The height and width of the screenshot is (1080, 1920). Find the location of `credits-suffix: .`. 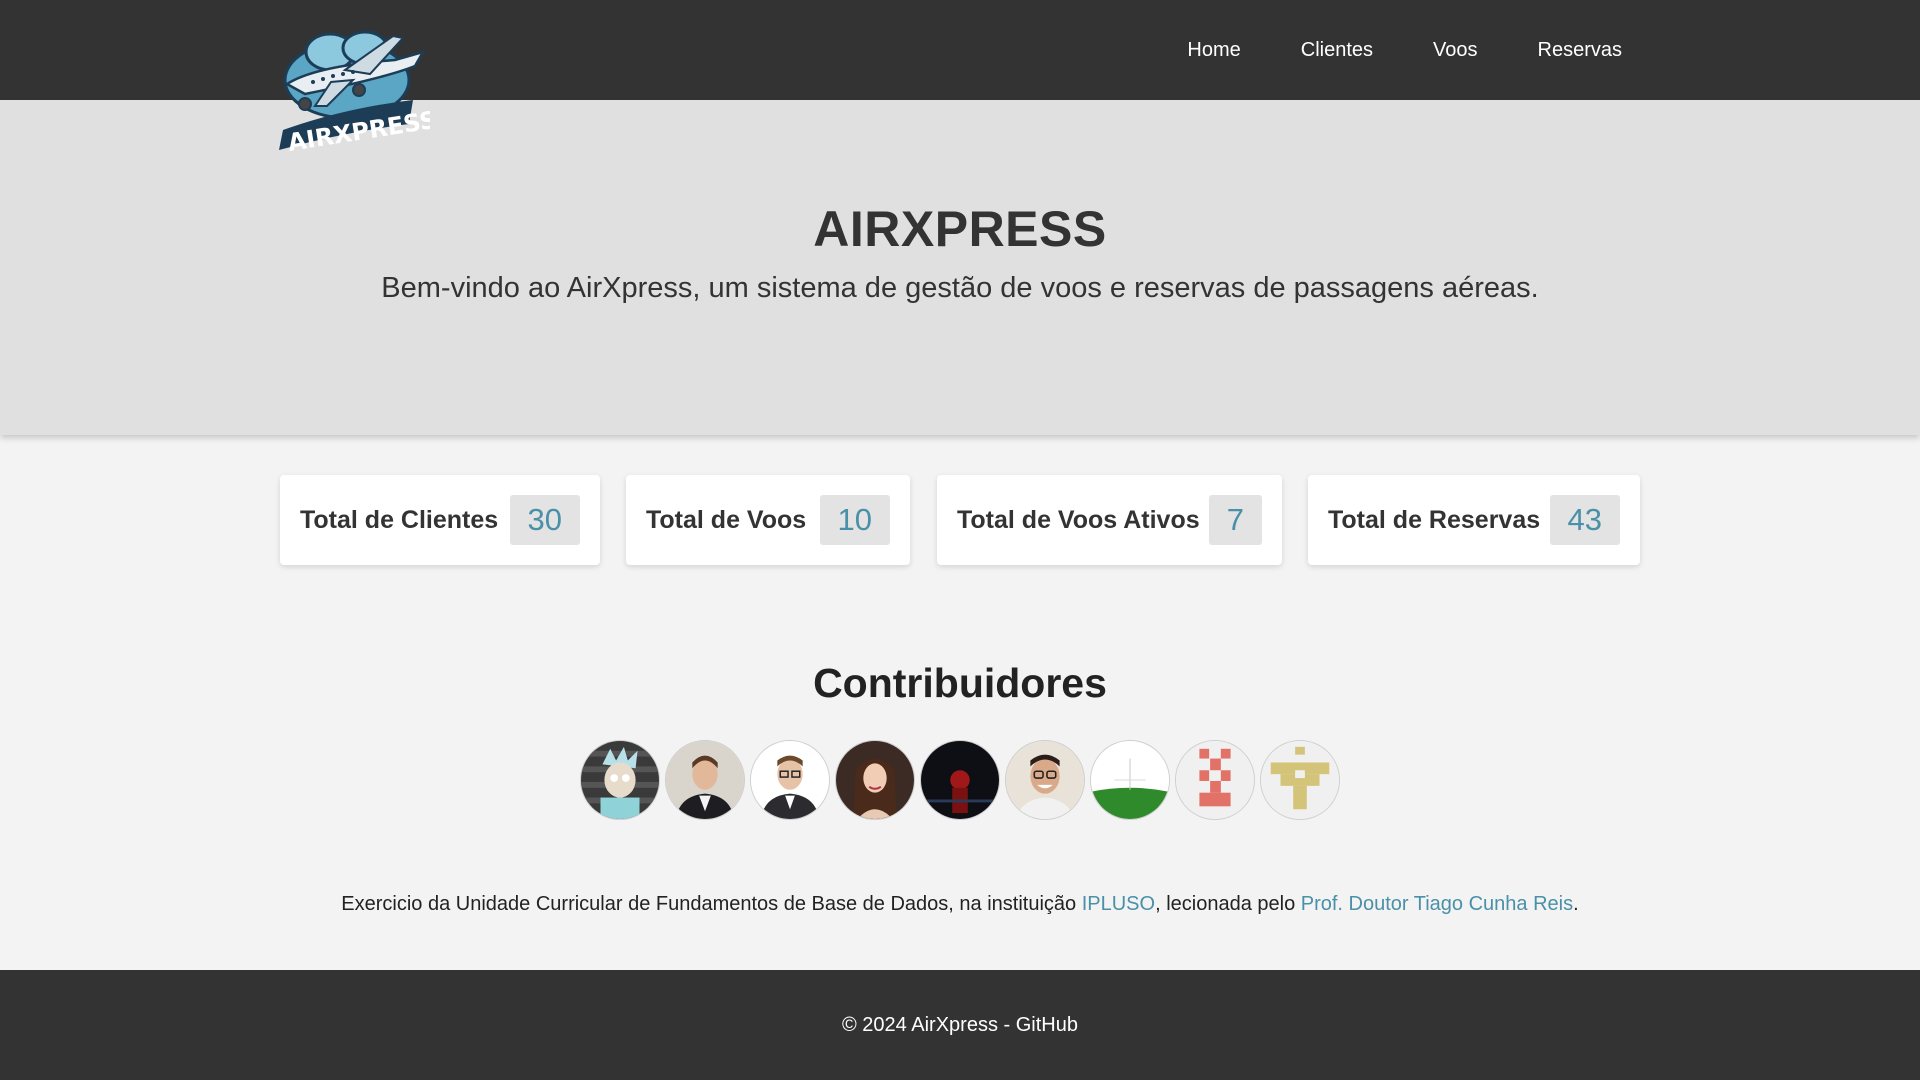

credits-suffix: . is located at coordinates (1576, 904).